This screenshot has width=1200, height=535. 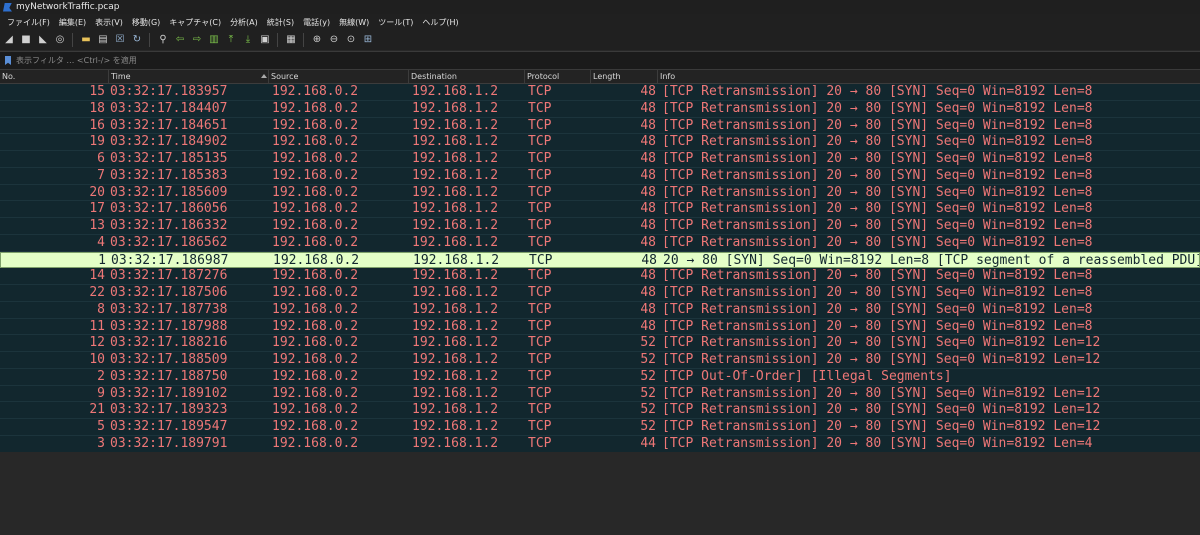 What do you see at coordinates (7, 7) in the screenshot?
I see `wireshark-logo-icon` at bounding box center [7, 7].